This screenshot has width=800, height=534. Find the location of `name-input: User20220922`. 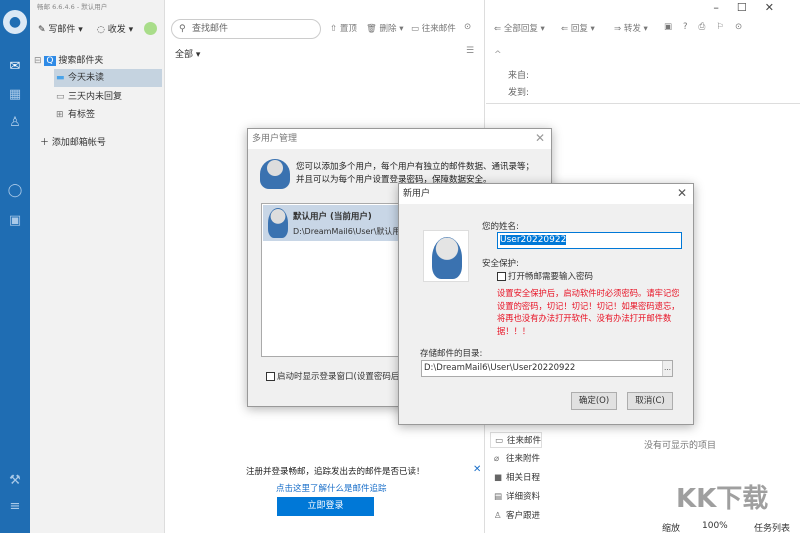

name-input: User20220922 is located at coordinates (589, 240).